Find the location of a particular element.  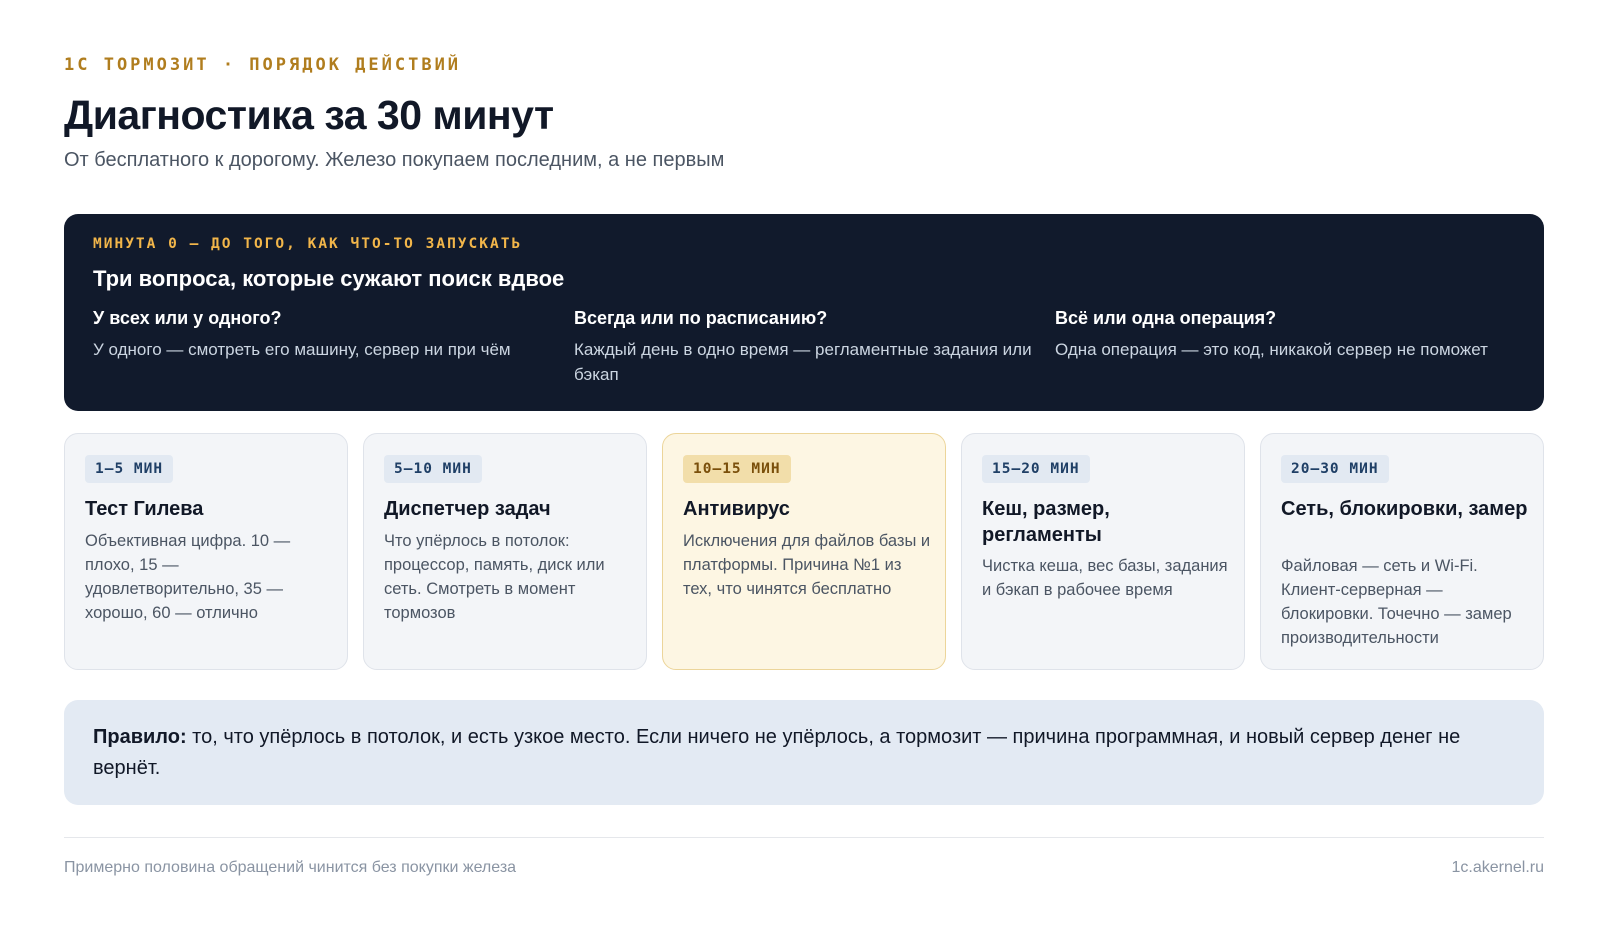

page-title: Диагностика за 30 минут is located at coordinates (309, 115).